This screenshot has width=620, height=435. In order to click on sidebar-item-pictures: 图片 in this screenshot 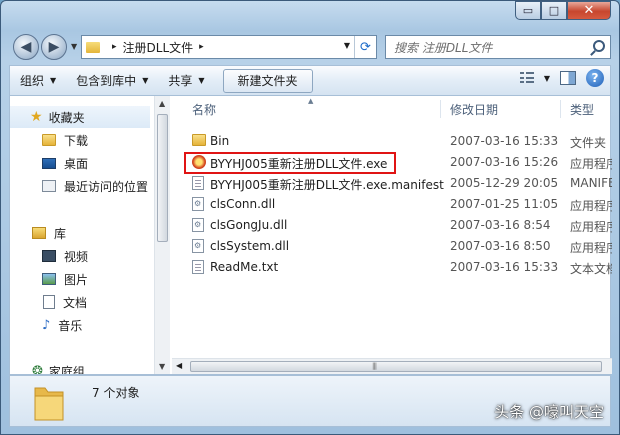, I will do `click(65, 279)`.